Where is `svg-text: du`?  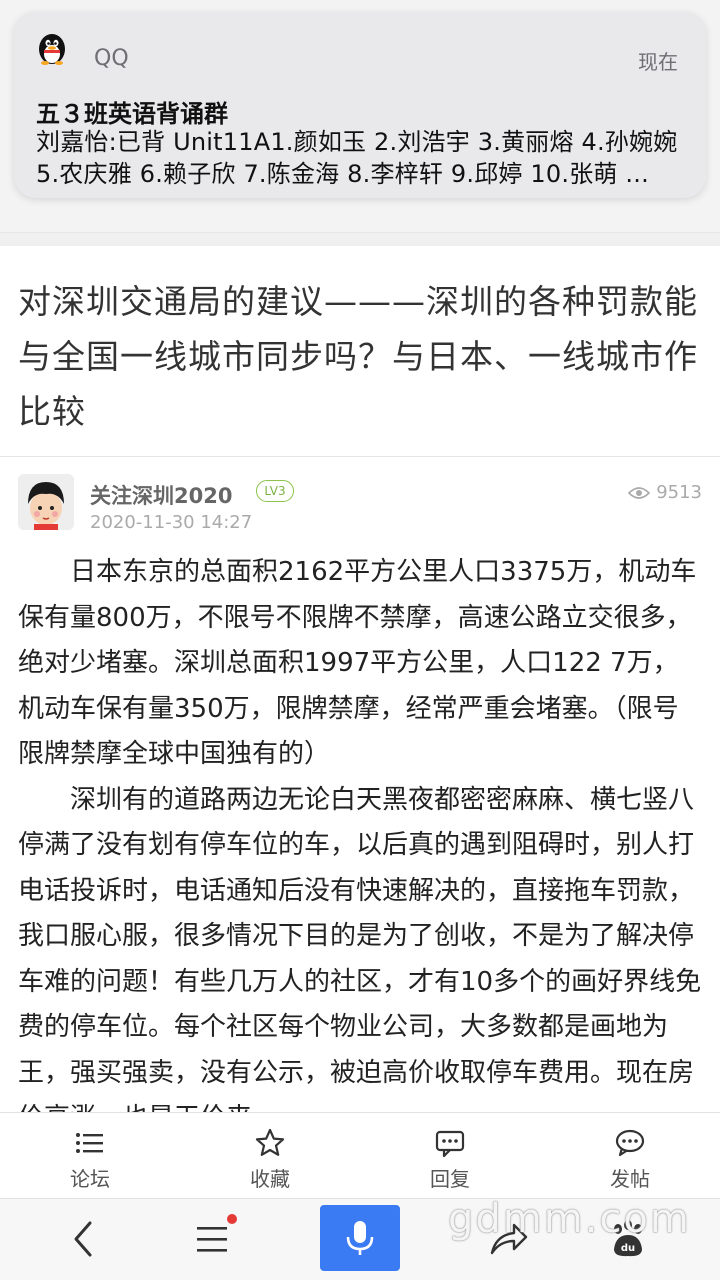
svg-text: du is located at coordinates (628, 1248).